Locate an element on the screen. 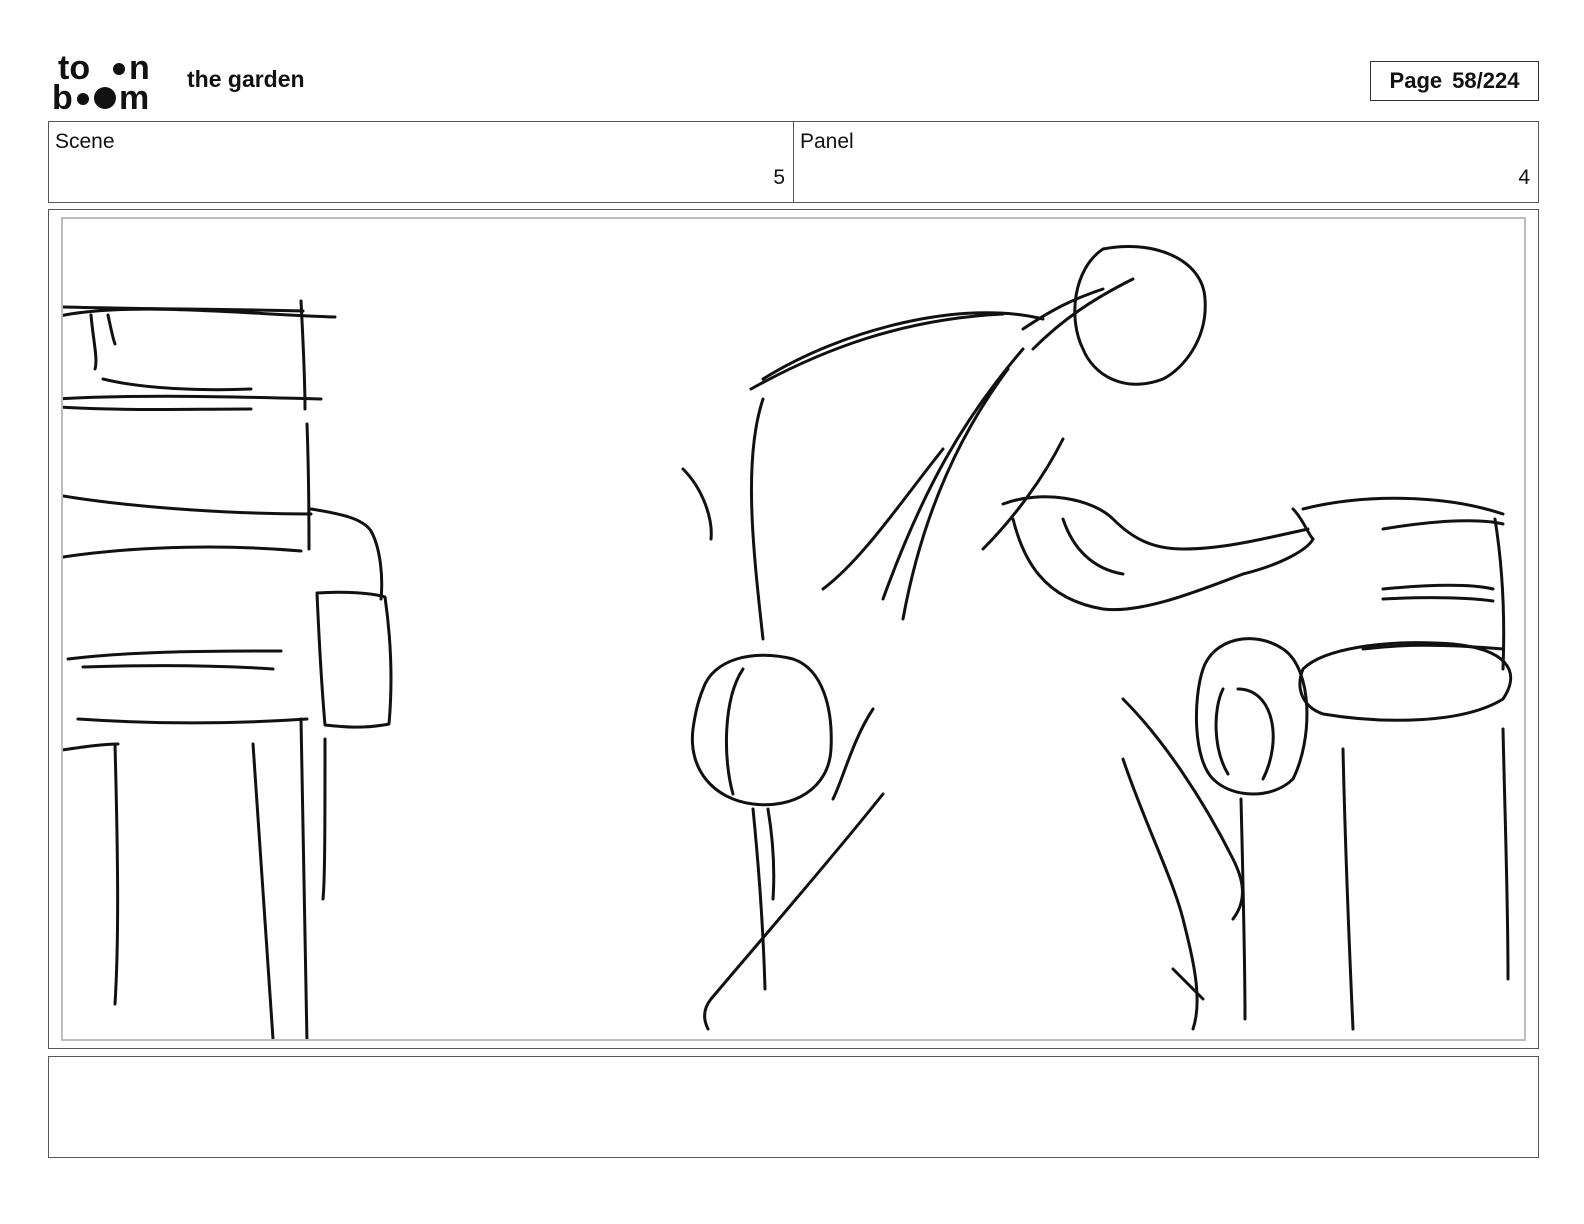 The image size is (1584, 1224). sketch-mid-stroke is located at coordinates (778, 634).